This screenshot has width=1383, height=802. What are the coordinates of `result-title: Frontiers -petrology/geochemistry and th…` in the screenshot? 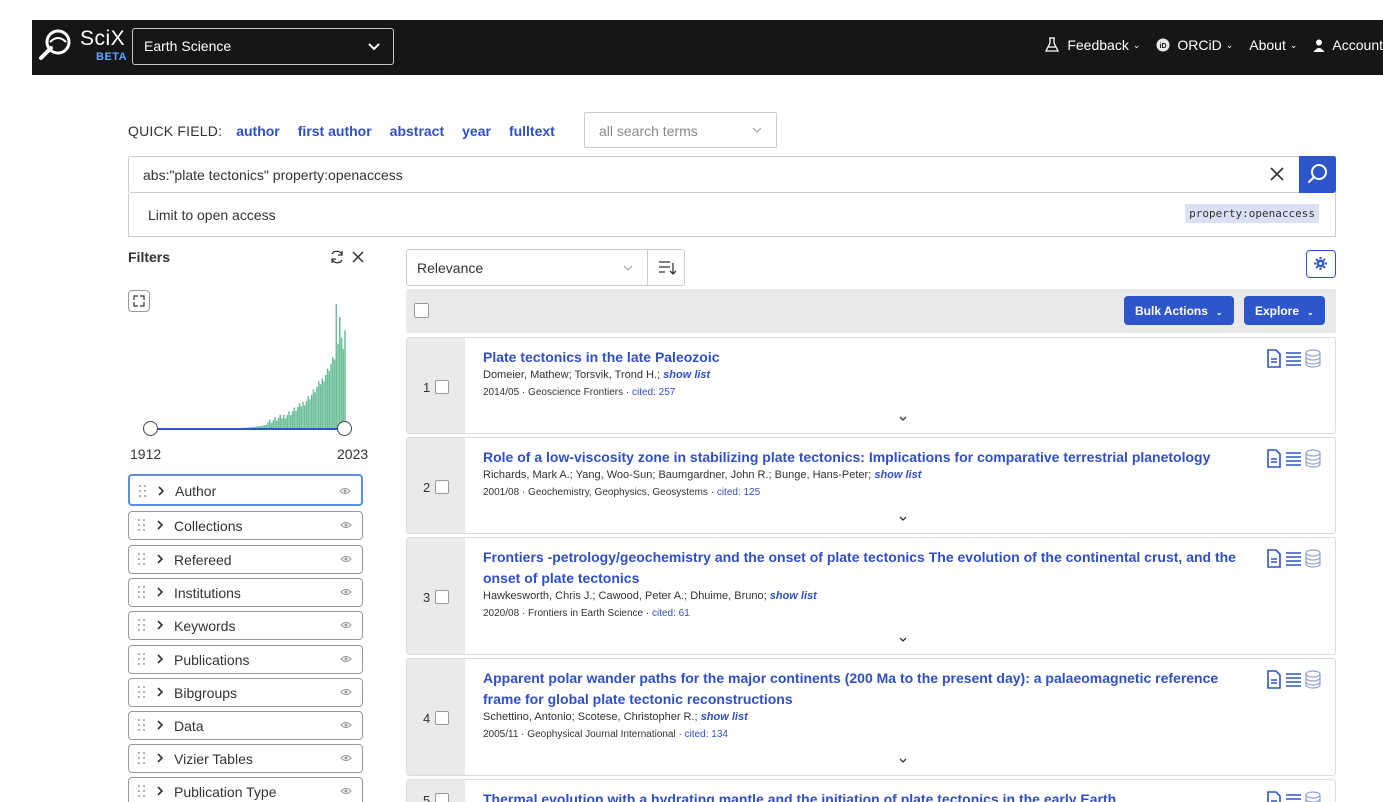 It's located at (868, 568).